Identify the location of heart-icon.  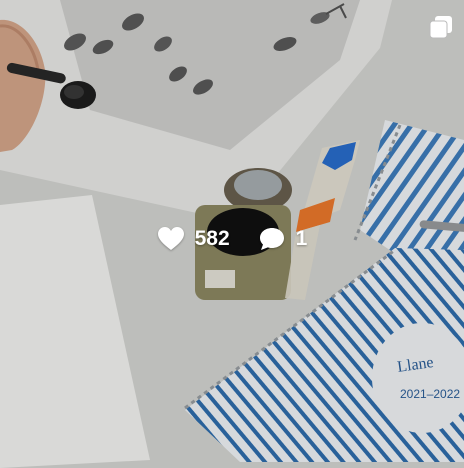
(170, 238).